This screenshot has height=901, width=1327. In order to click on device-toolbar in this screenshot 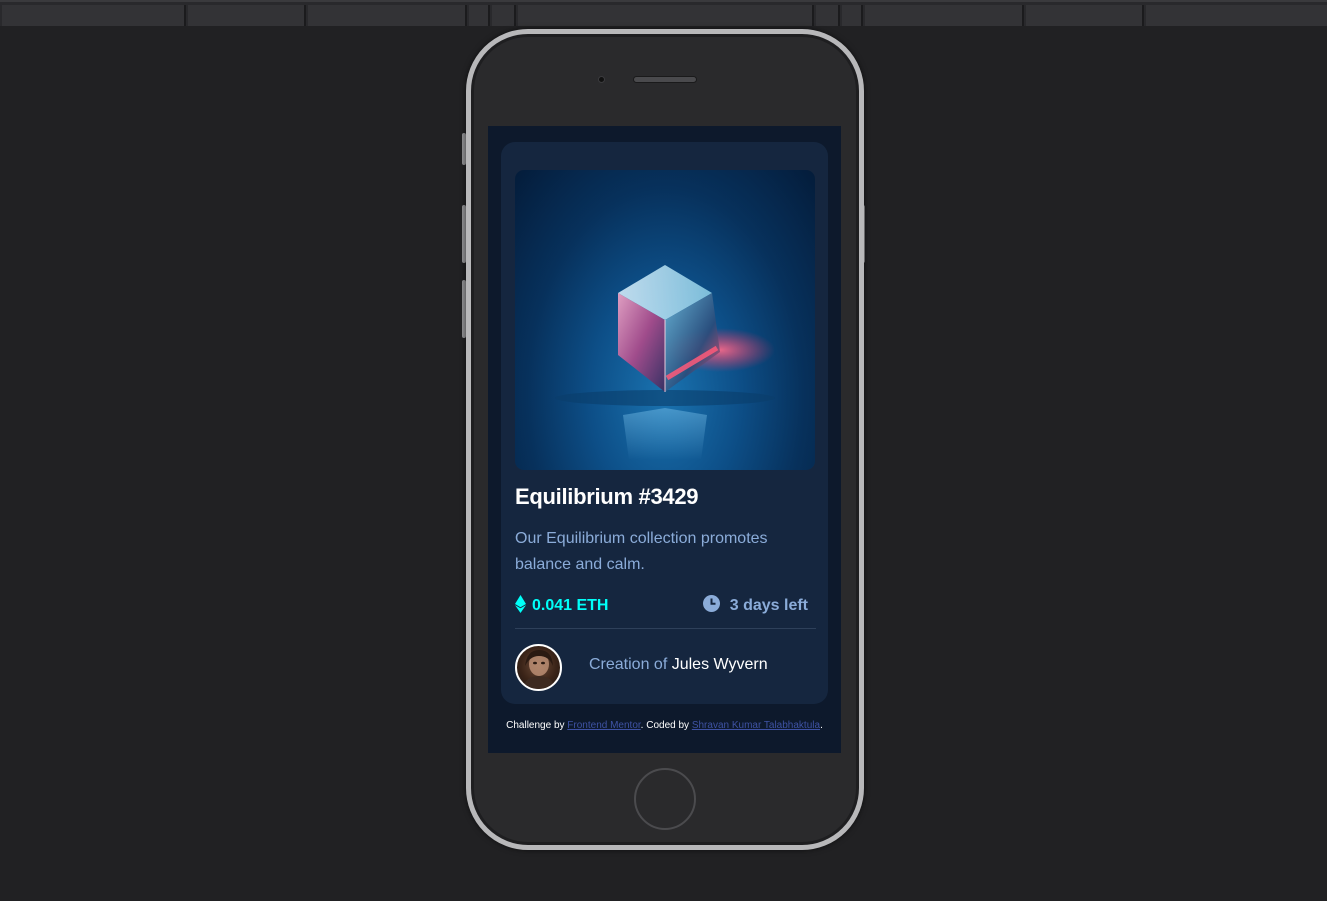, I will do `click(663, 13)`.